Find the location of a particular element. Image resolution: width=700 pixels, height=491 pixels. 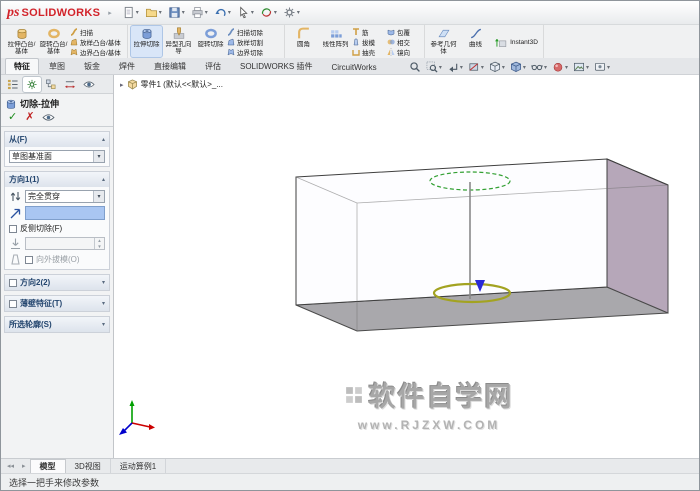

ribbon-button-lofted-boss: 放样凸台/基体 is located at coordinates (97, 41).